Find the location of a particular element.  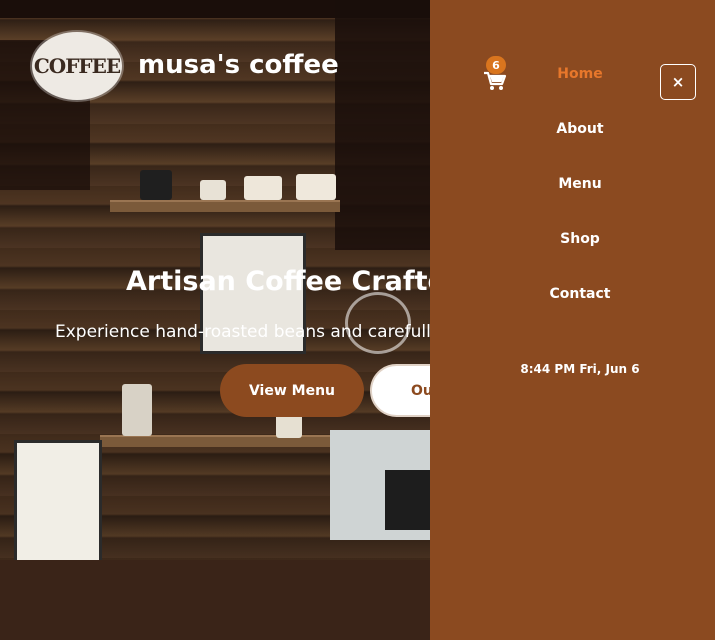

vase is located at coordinates (137, 410).